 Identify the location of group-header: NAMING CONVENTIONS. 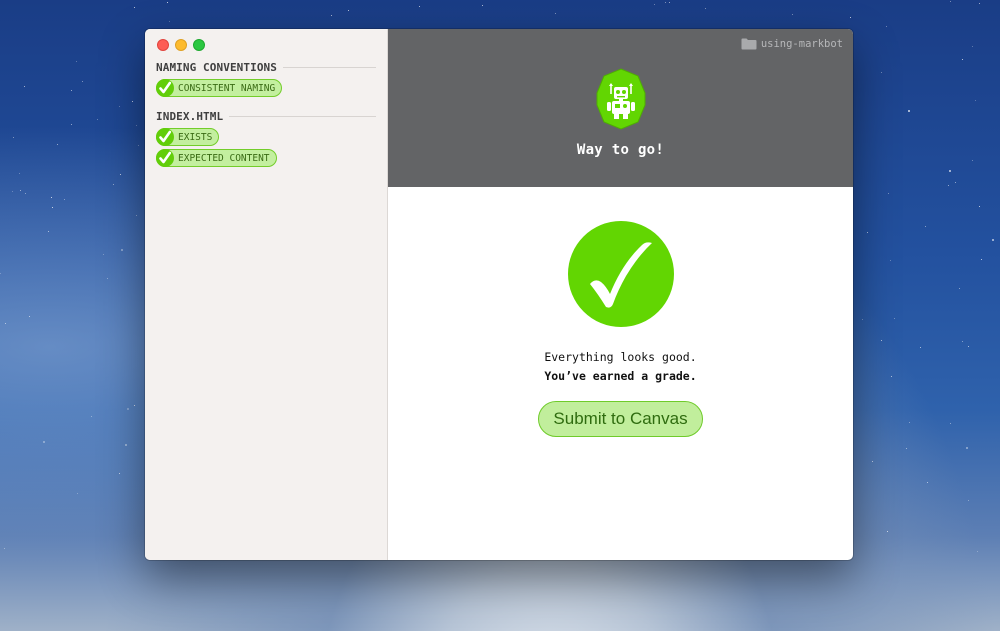
(266, 67).